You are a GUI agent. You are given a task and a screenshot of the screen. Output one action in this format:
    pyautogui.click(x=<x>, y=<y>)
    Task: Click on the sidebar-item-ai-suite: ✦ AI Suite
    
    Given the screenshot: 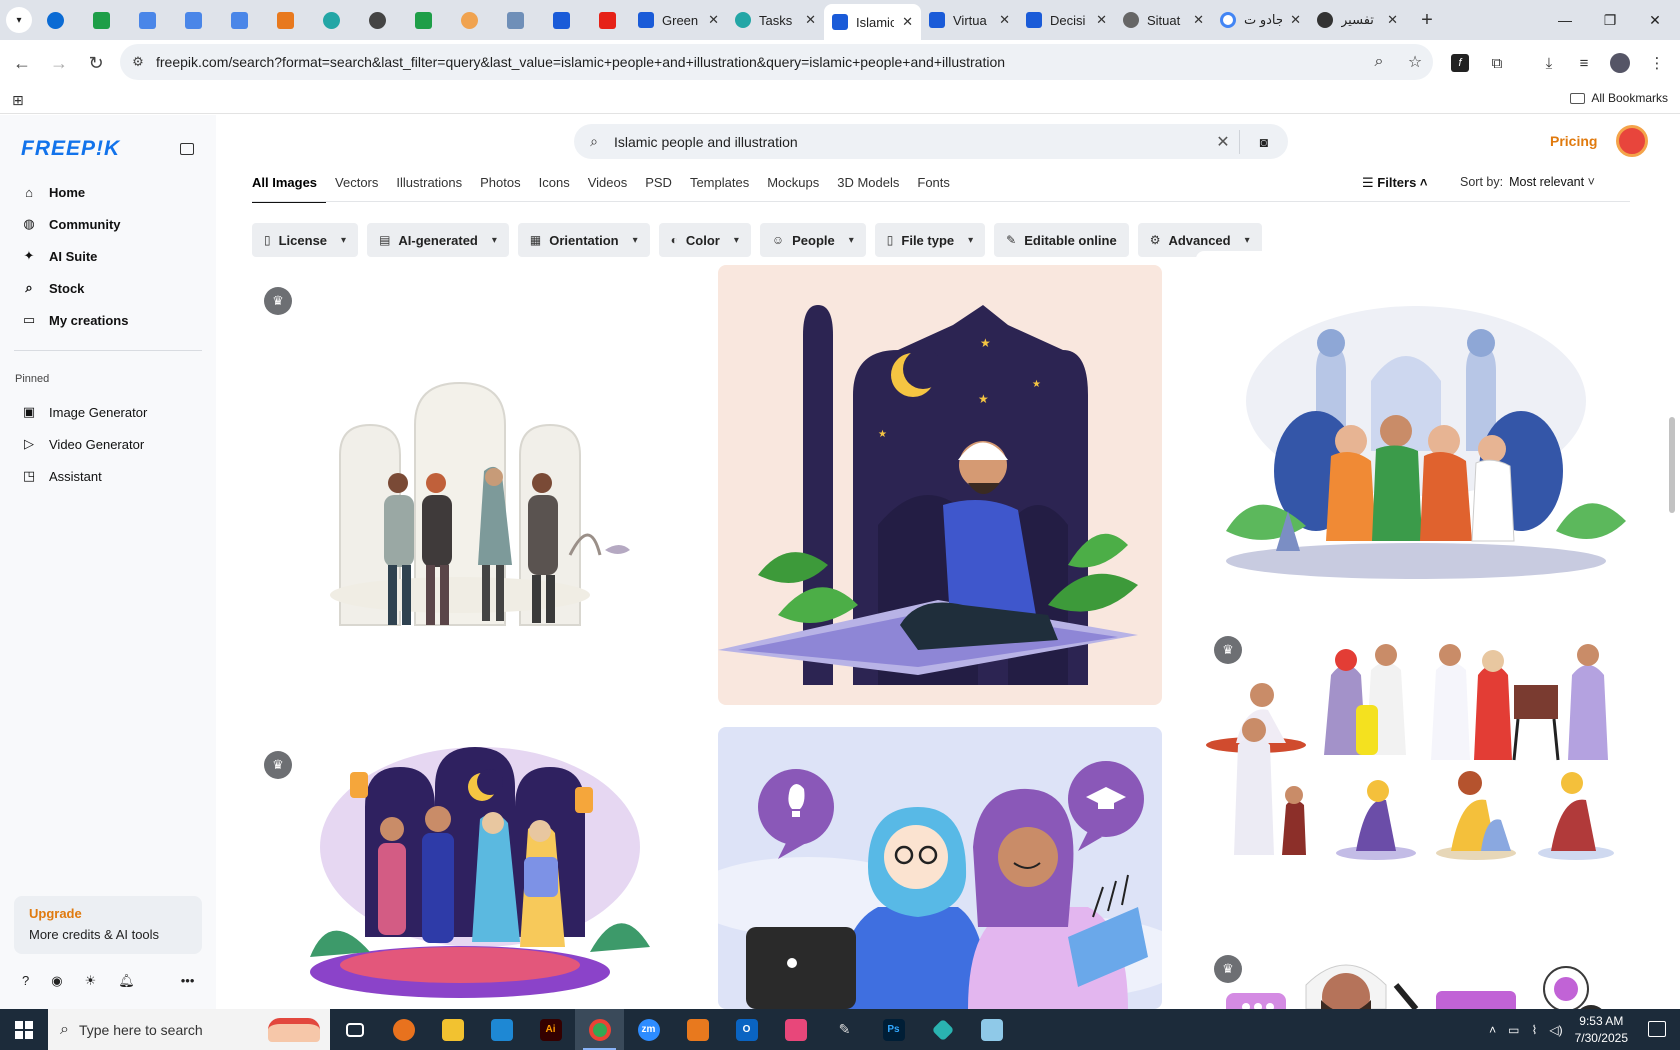 What is the action you would take?
    pyautogui.click(x=109, y=256)
    